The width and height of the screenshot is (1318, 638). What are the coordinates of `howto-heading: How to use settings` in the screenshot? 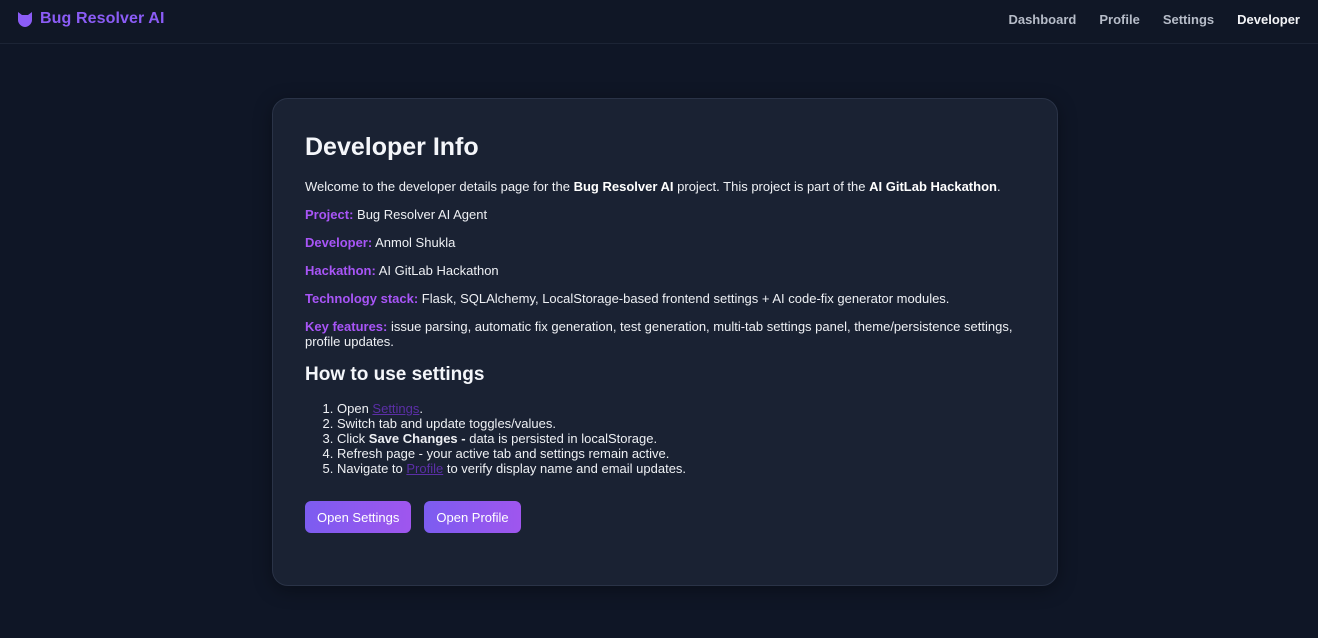 It's located at (395, 374).